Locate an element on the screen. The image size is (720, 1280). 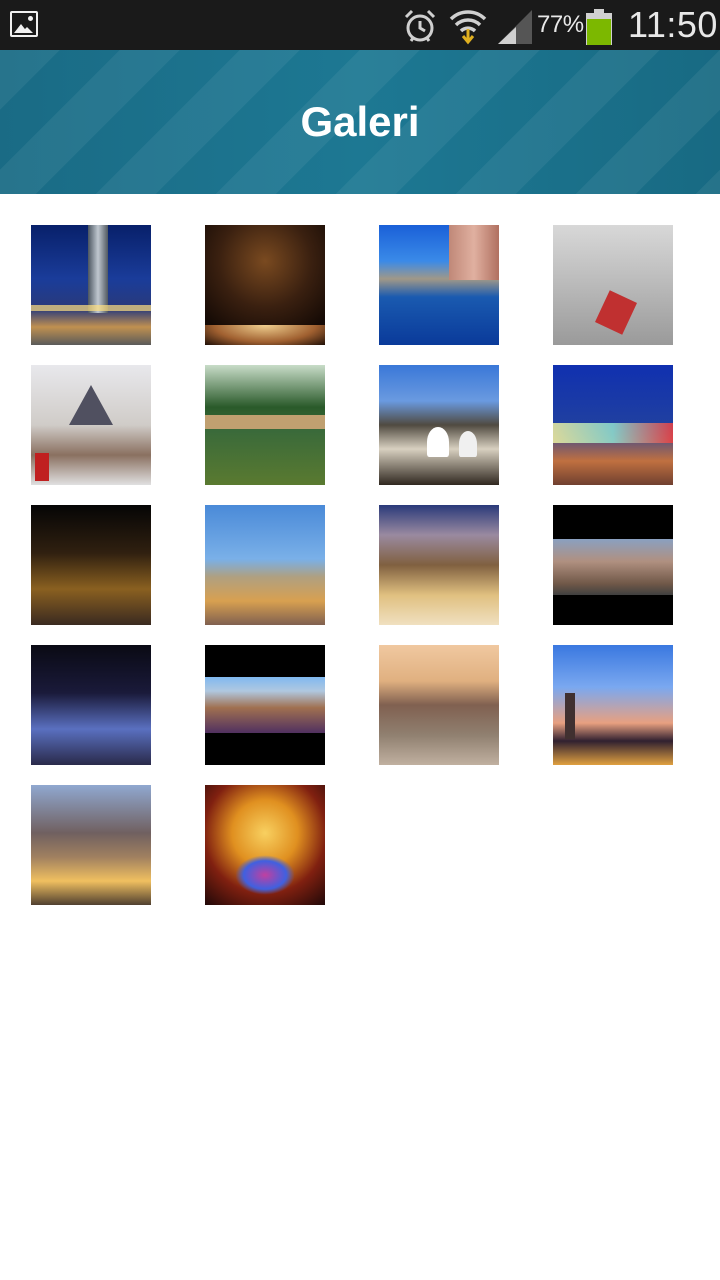
gallery-thumb-skyline-sunset is located at coordinates (613, 705).